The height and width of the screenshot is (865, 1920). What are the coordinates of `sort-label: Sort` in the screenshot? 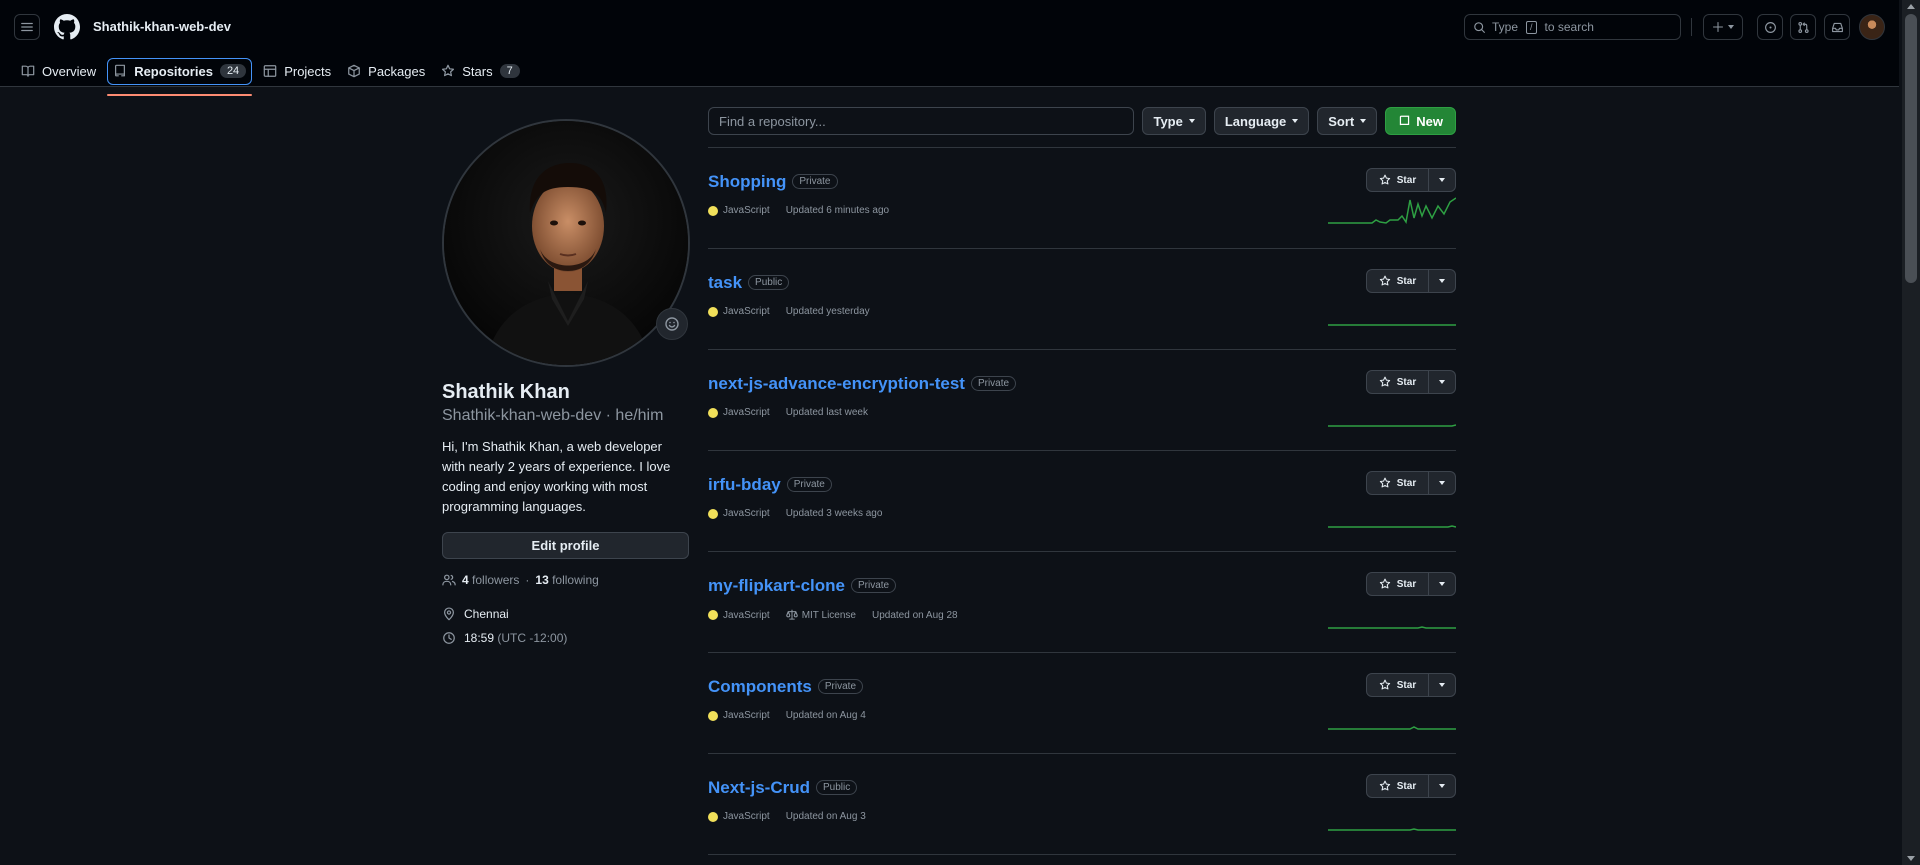 It's located at (1341, 121).